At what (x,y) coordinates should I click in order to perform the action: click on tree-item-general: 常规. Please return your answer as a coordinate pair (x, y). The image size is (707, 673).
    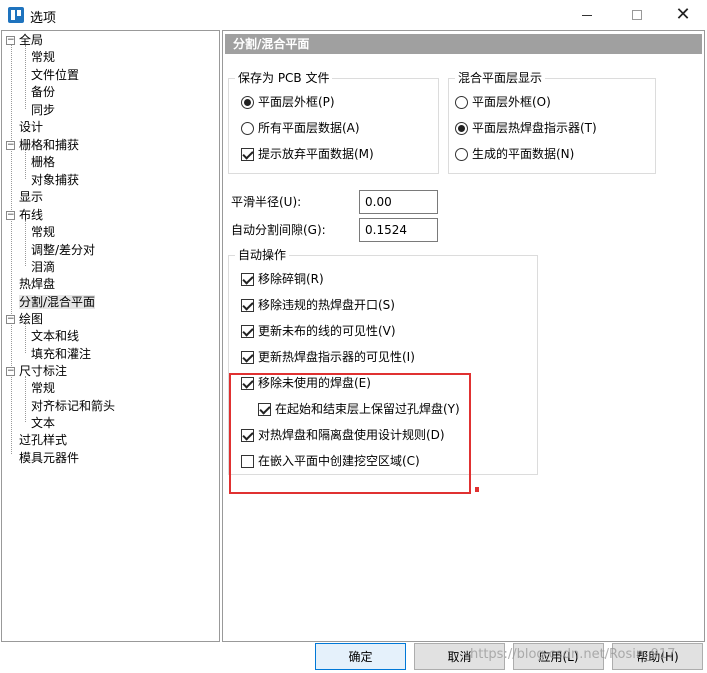
    Looking at the image, I should click on (43, 57).